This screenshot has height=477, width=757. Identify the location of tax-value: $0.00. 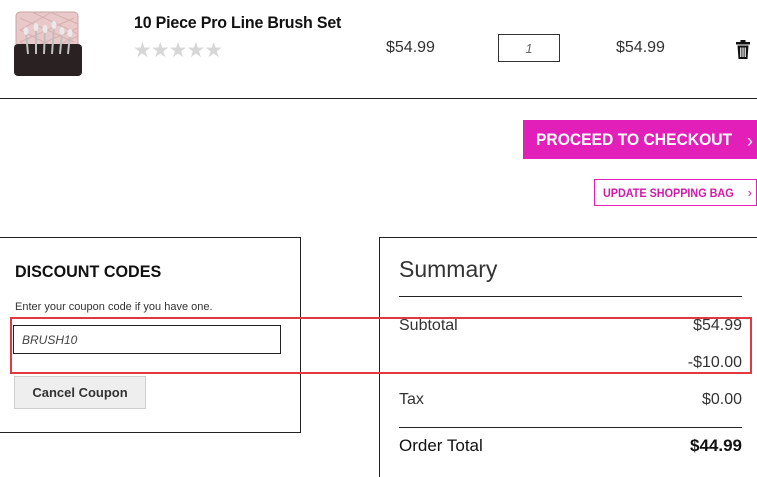
(721, 399).